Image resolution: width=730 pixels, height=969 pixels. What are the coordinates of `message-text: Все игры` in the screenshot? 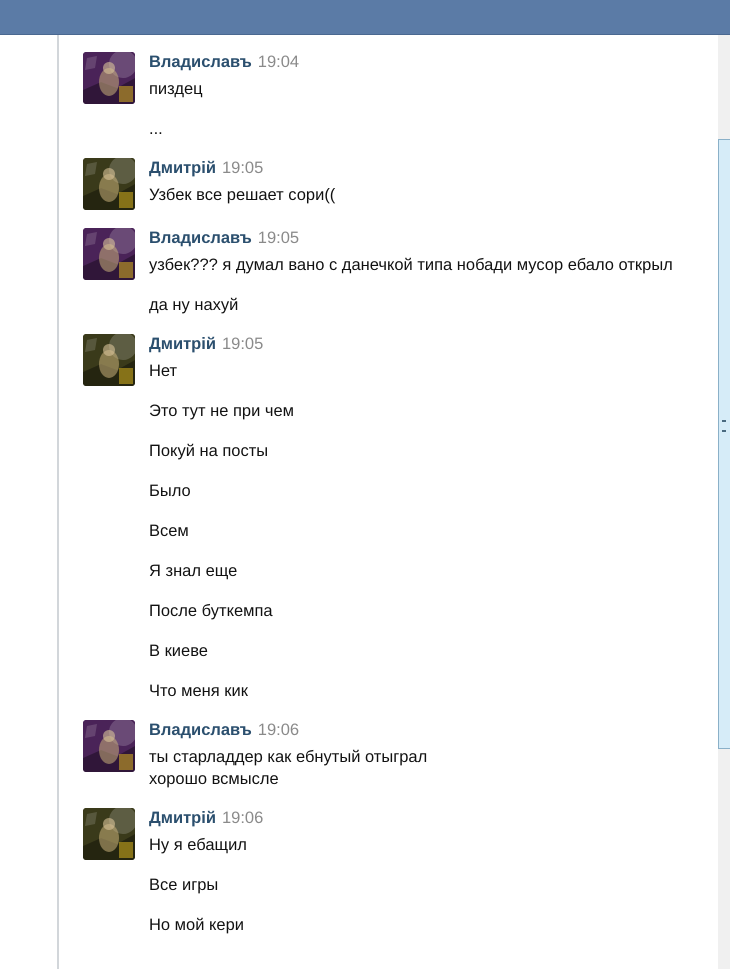 It's located at (184, 885).